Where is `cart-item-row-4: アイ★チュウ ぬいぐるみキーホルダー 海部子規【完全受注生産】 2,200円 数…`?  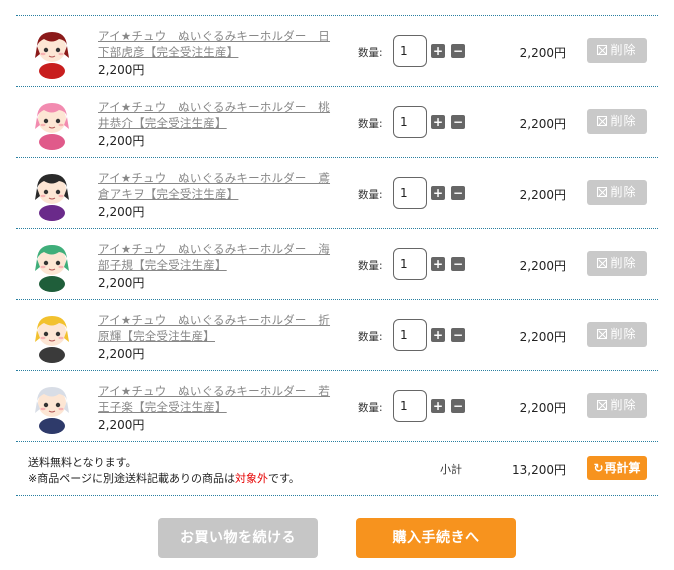
cart-item-row-4: アイ★チュウ ぬいぐるみキーホルダー 海部子規【完全受注生産】 2,200円 数… is located at coordinates (337, 264).